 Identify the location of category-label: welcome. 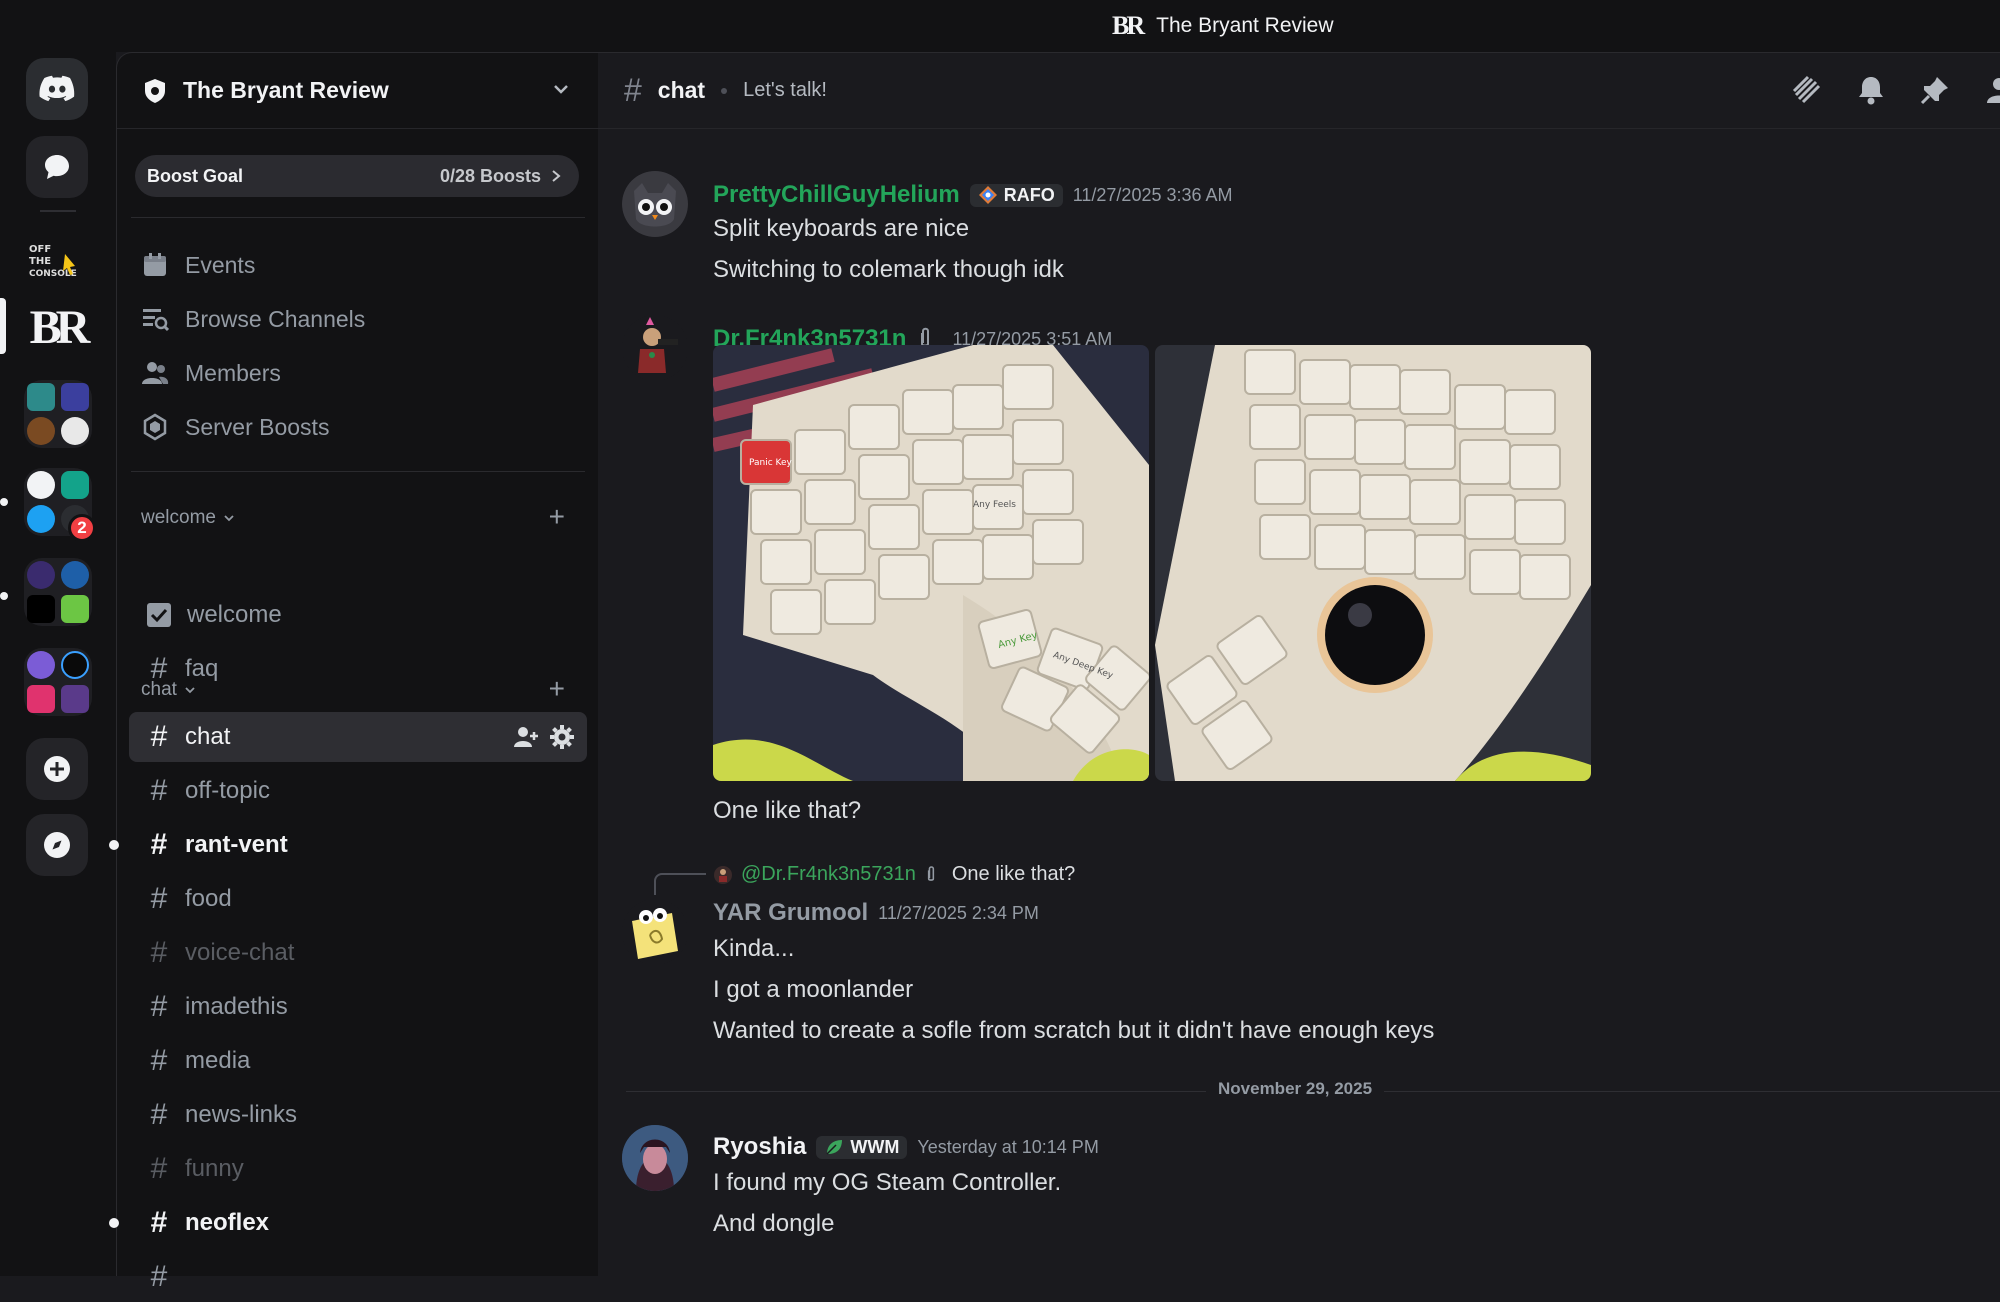
(178, 517).